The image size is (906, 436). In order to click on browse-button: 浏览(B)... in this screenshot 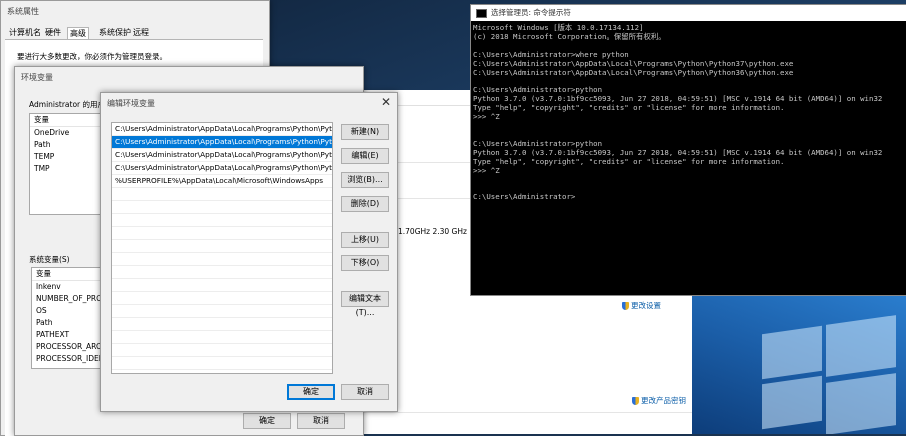, I will do `click(365, 180)`.